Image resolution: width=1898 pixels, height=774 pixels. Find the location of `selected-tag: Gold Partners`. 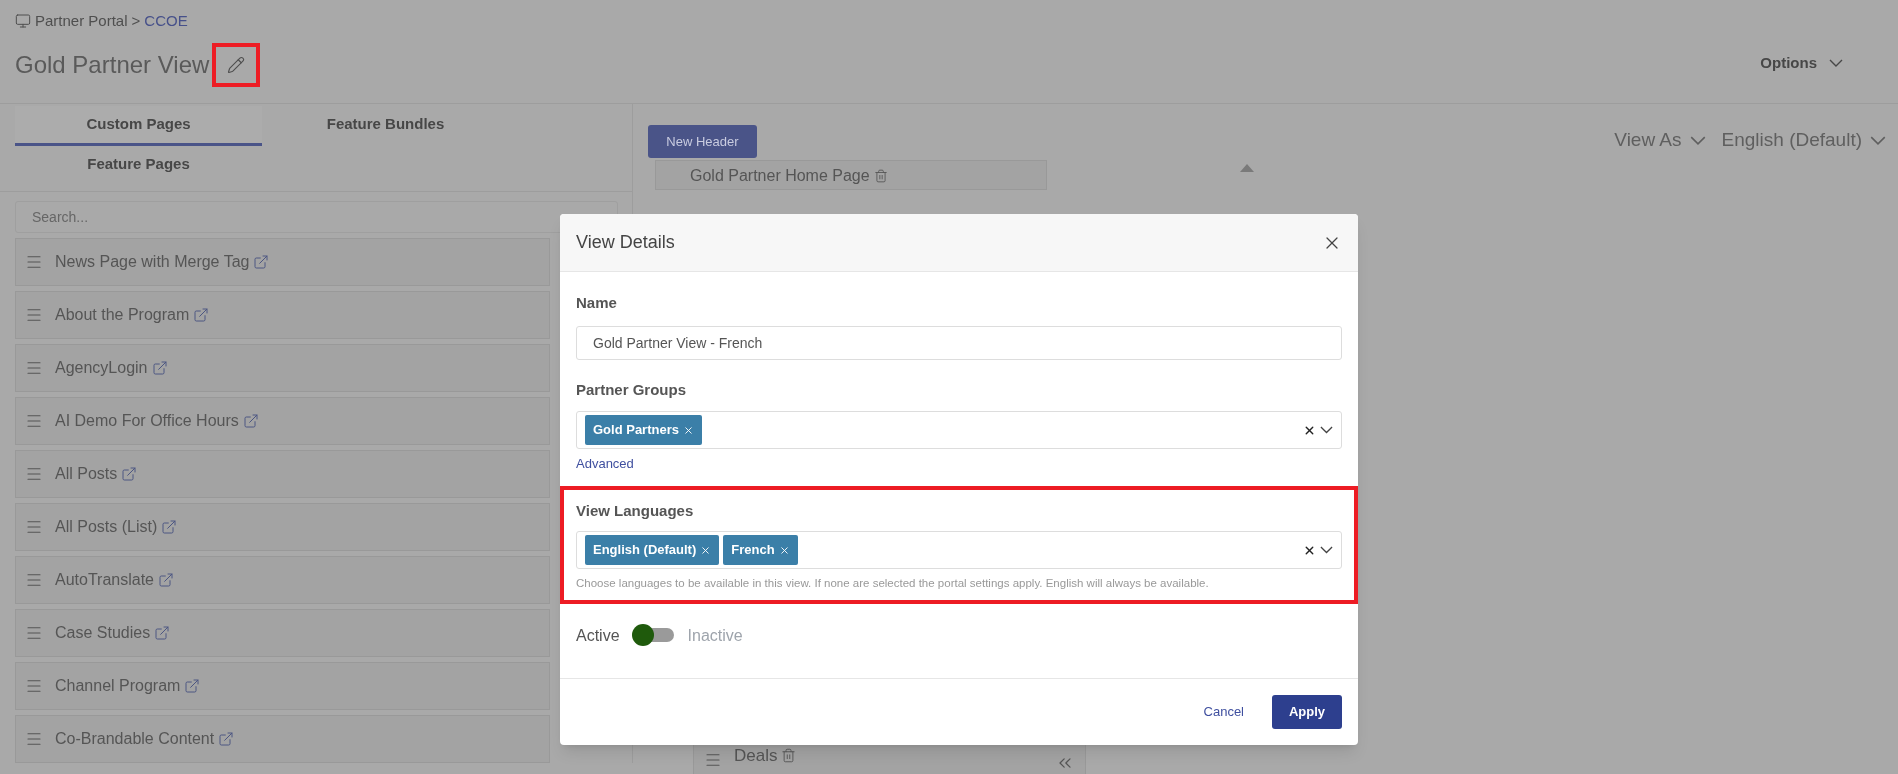

selected-tag: Gold Partners is located at coordinates (643, 430).